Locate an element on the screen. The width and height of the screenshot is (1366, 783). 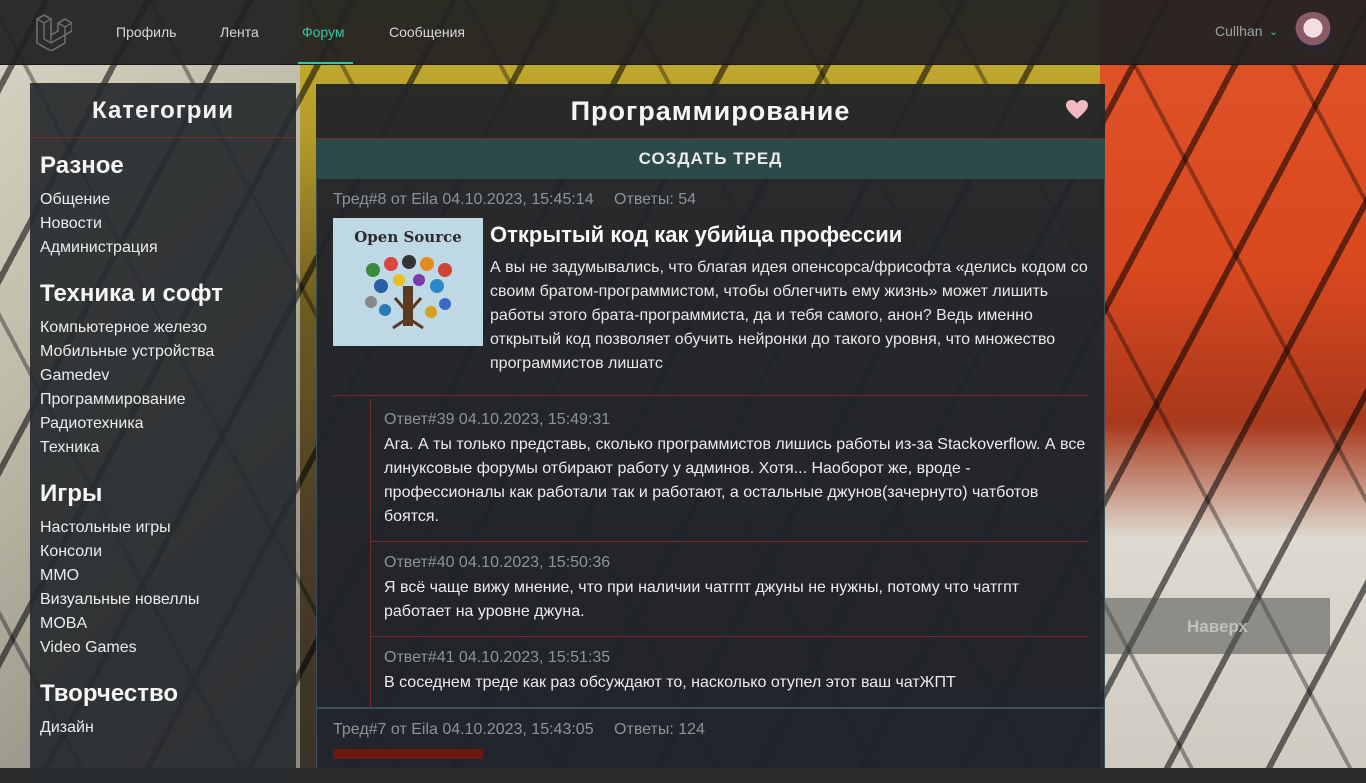
category-link: MOBA is located at coordinates (168, 624).